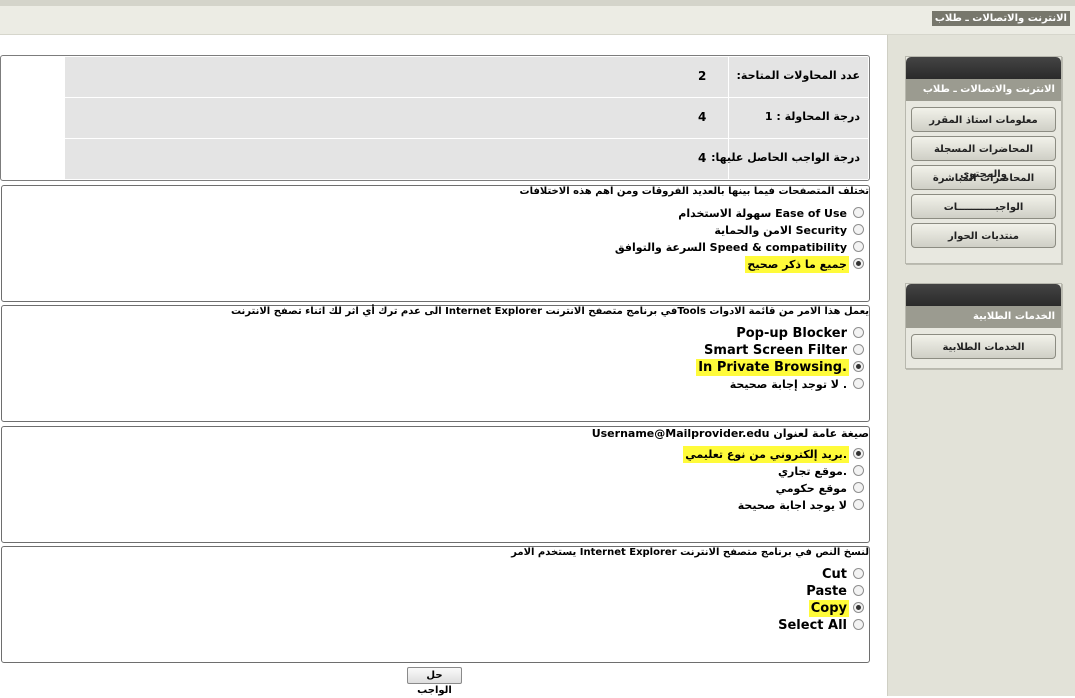 The image size is (1075, 698). I want to click on answer-option: Select All, so click(820, 624).